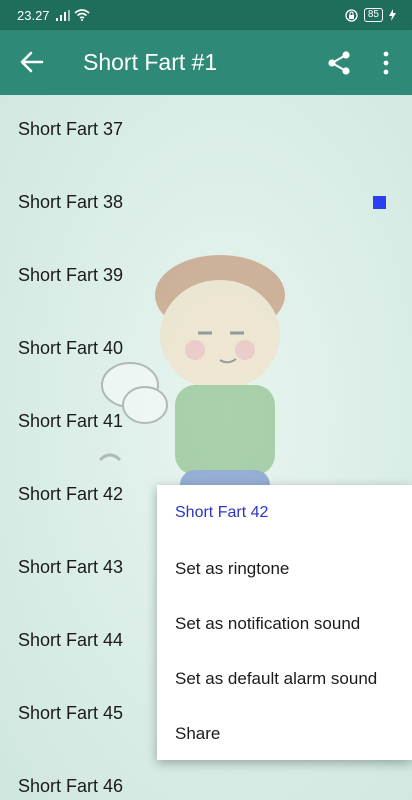 The height and width of the screenshot is (800, 412). I want to click on menu-item-share: Share, so click(284, 733).